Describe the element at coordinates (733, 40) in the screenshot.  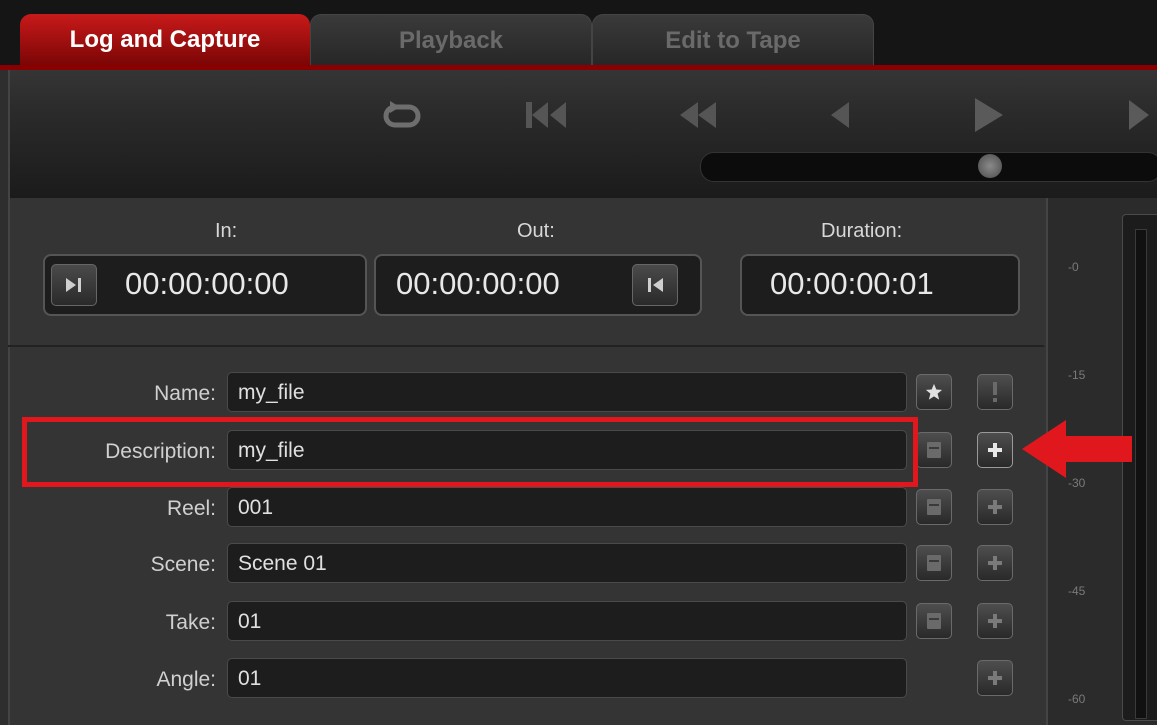
I see `tab-edit-to-tape: Edit to Tape` at that location.